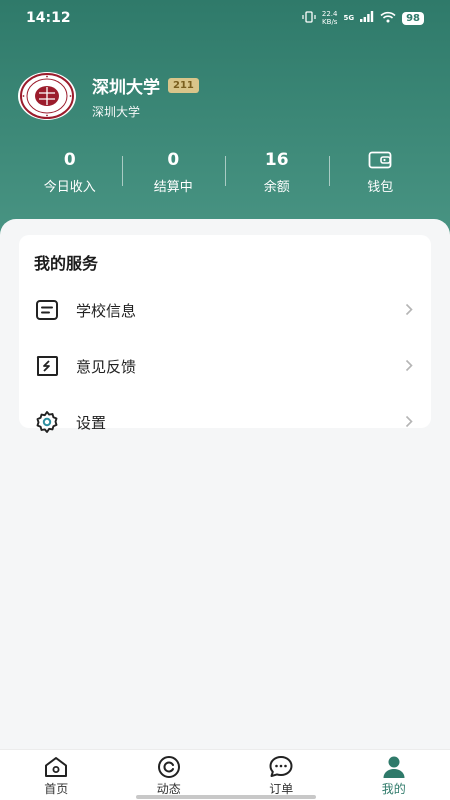 The width and height of the screenshot is (450, 800). Describe the element at coordinates (226, 797) in the screenshot. I see `home-indicator` at that location.